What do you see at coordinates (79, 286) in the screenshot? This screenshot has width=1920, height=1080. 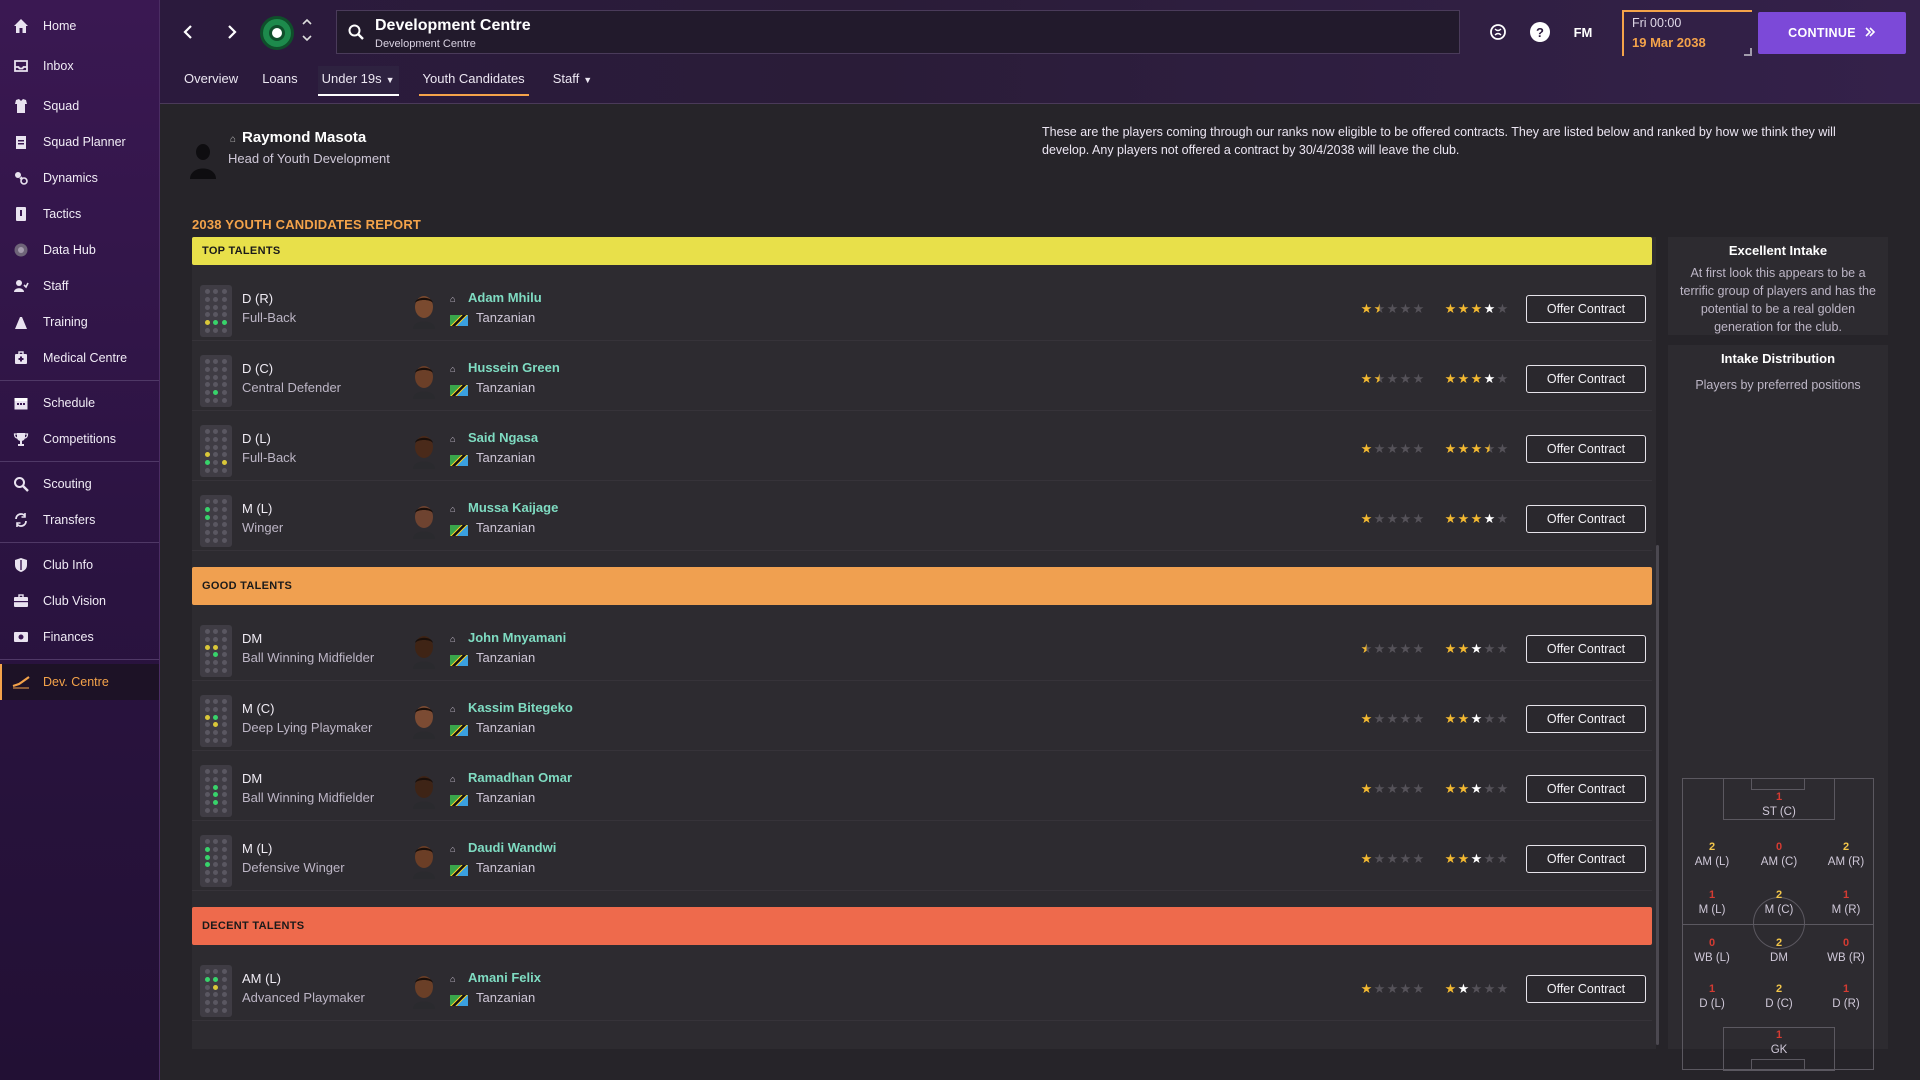 I see `sidebar-item-staff: Staff` at bounding box center [79, 286].